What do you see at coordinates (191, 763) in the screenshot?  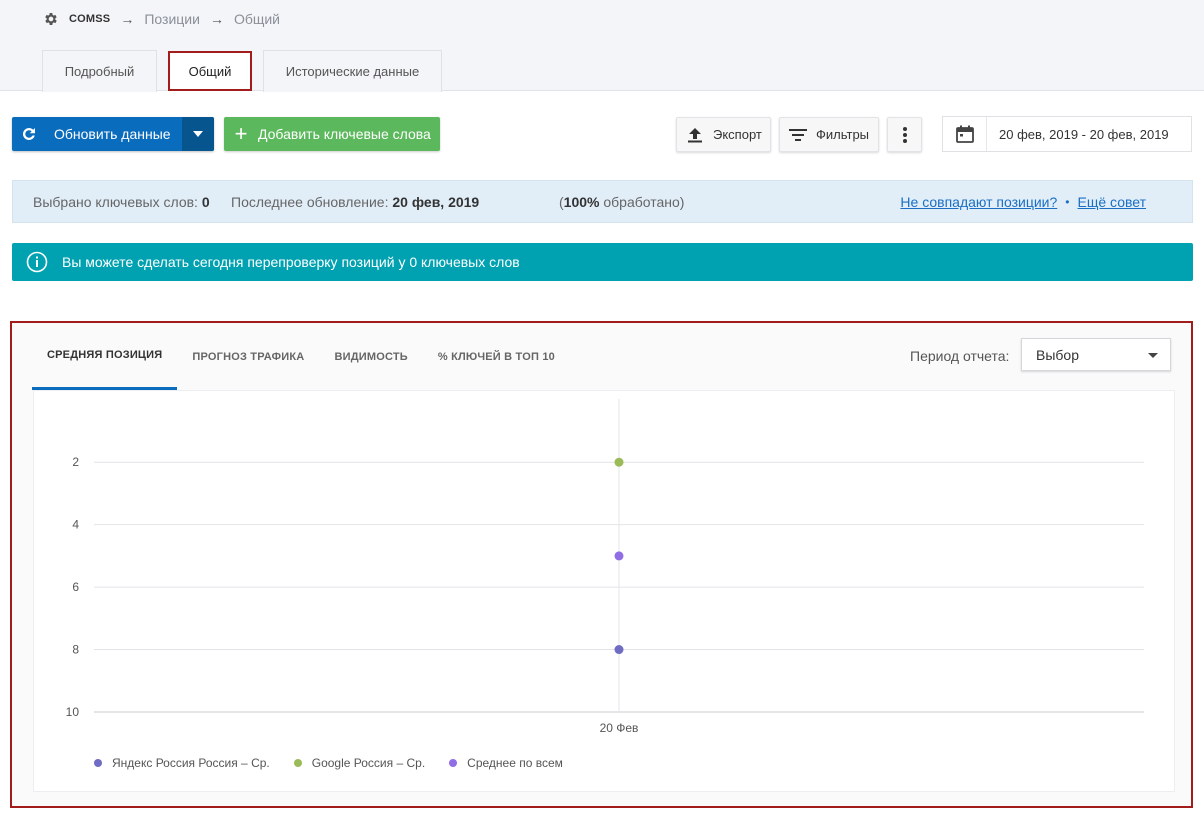 I see `legend-label: Яндекс Россия Россия – Ср.` at bounding box center [191, 763].